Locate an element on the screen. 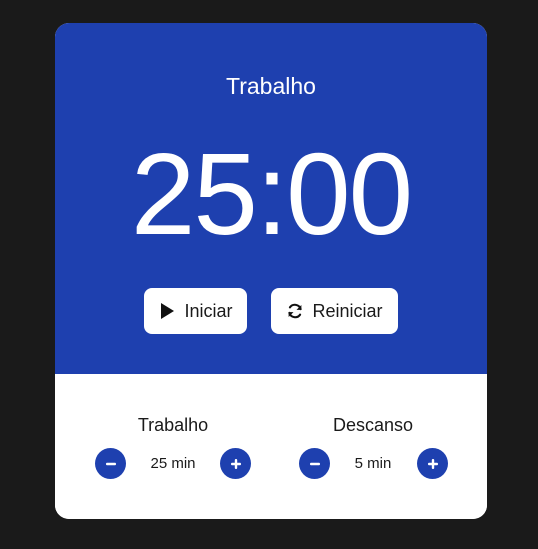 This screenshot has width=538, height=549. reset-button-label: Reiniciar is located at coordinates (347, 310).